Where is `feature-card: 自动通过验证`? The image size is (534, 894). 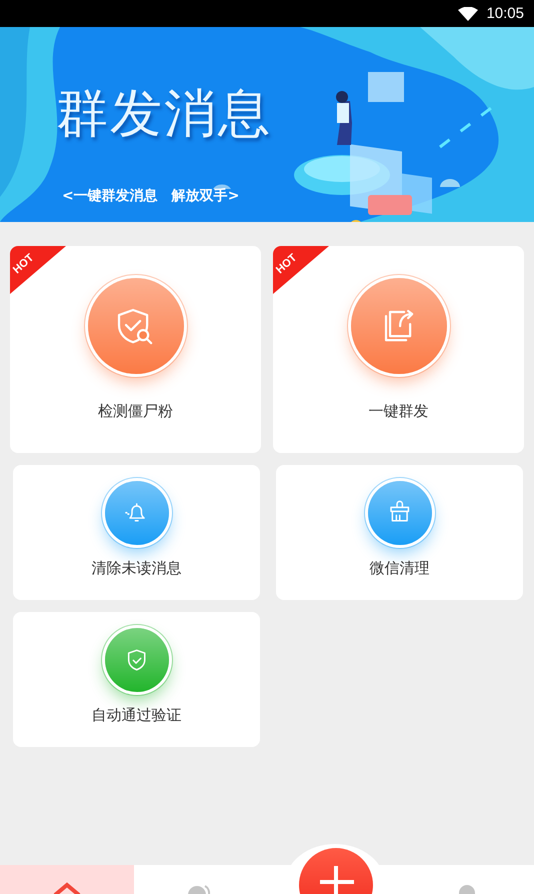
feature-card: 自动通过验证 is located at coordinates (136, 679).